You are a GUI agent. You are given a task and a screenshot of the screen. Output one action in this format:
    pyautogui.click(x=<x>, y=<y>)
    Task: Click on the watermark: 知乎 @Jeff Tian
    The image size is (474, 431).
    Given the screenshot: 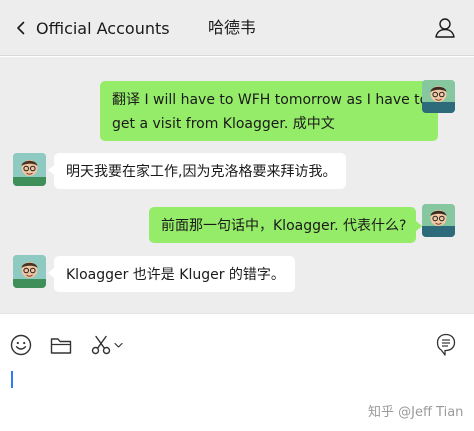 What is the action you would take?
    pyautogui.click(x=416, y=412)
    